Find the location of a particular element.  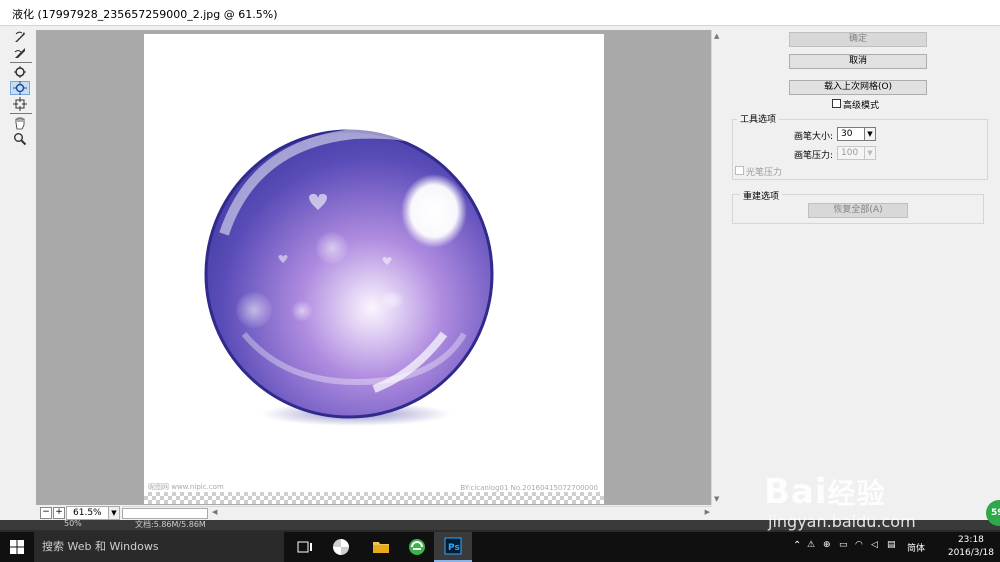

liquify-toolbar is located at coordinates (21, 88).